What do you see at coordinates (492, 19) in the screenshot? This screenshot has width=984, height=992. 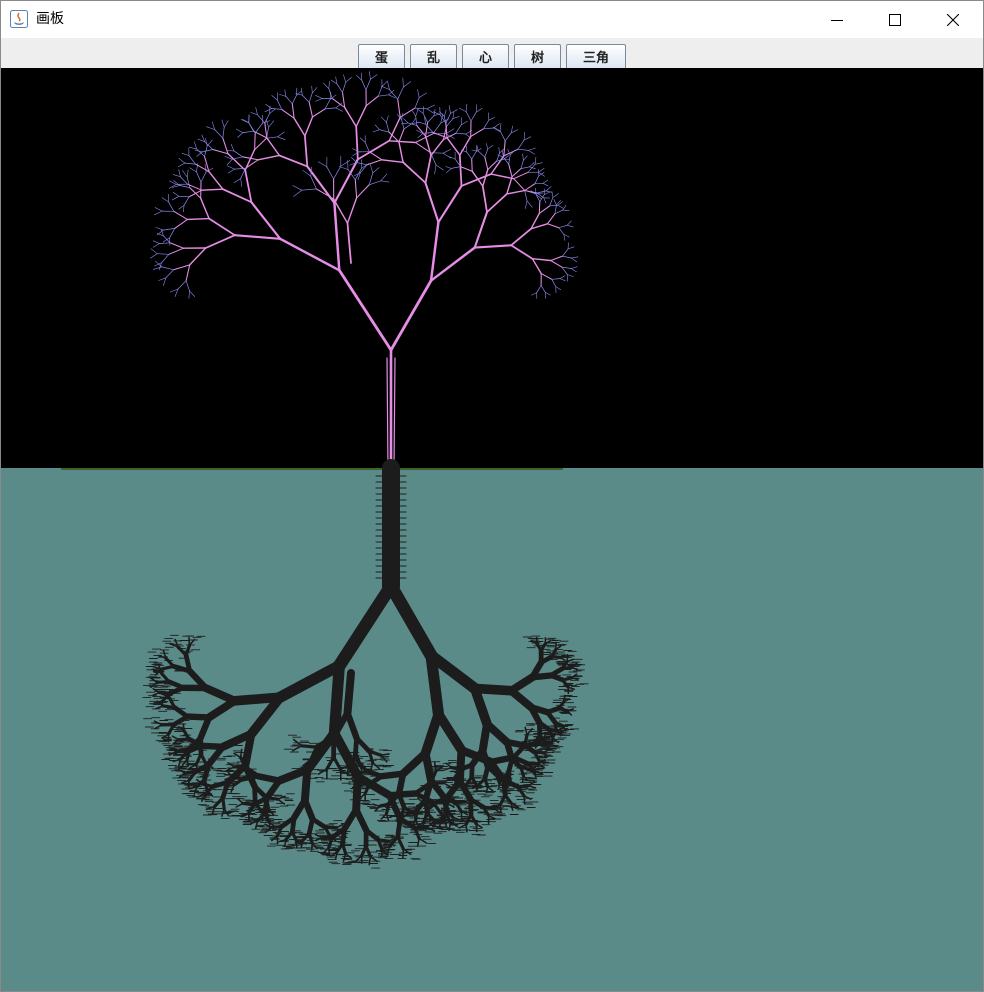 I see `title-bar: 画板` at bounding box center [492, 19].